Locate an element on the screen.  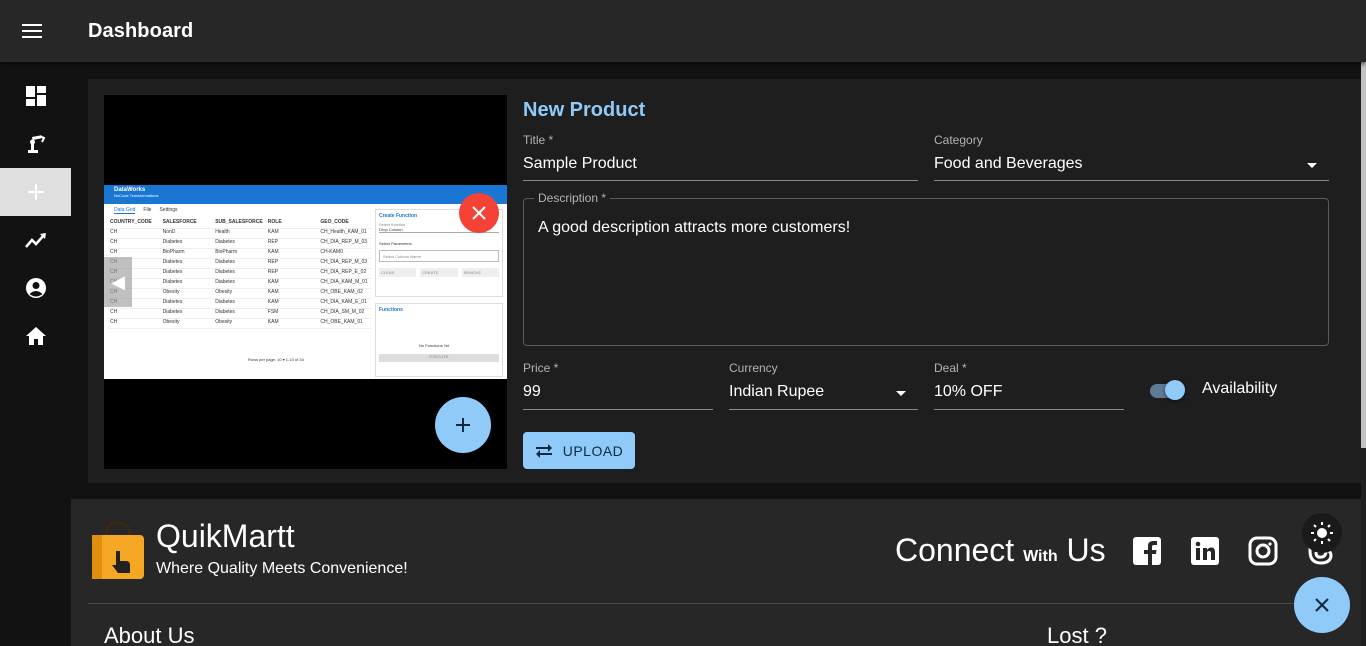
footer-divider is located at coordinates (716, 603).